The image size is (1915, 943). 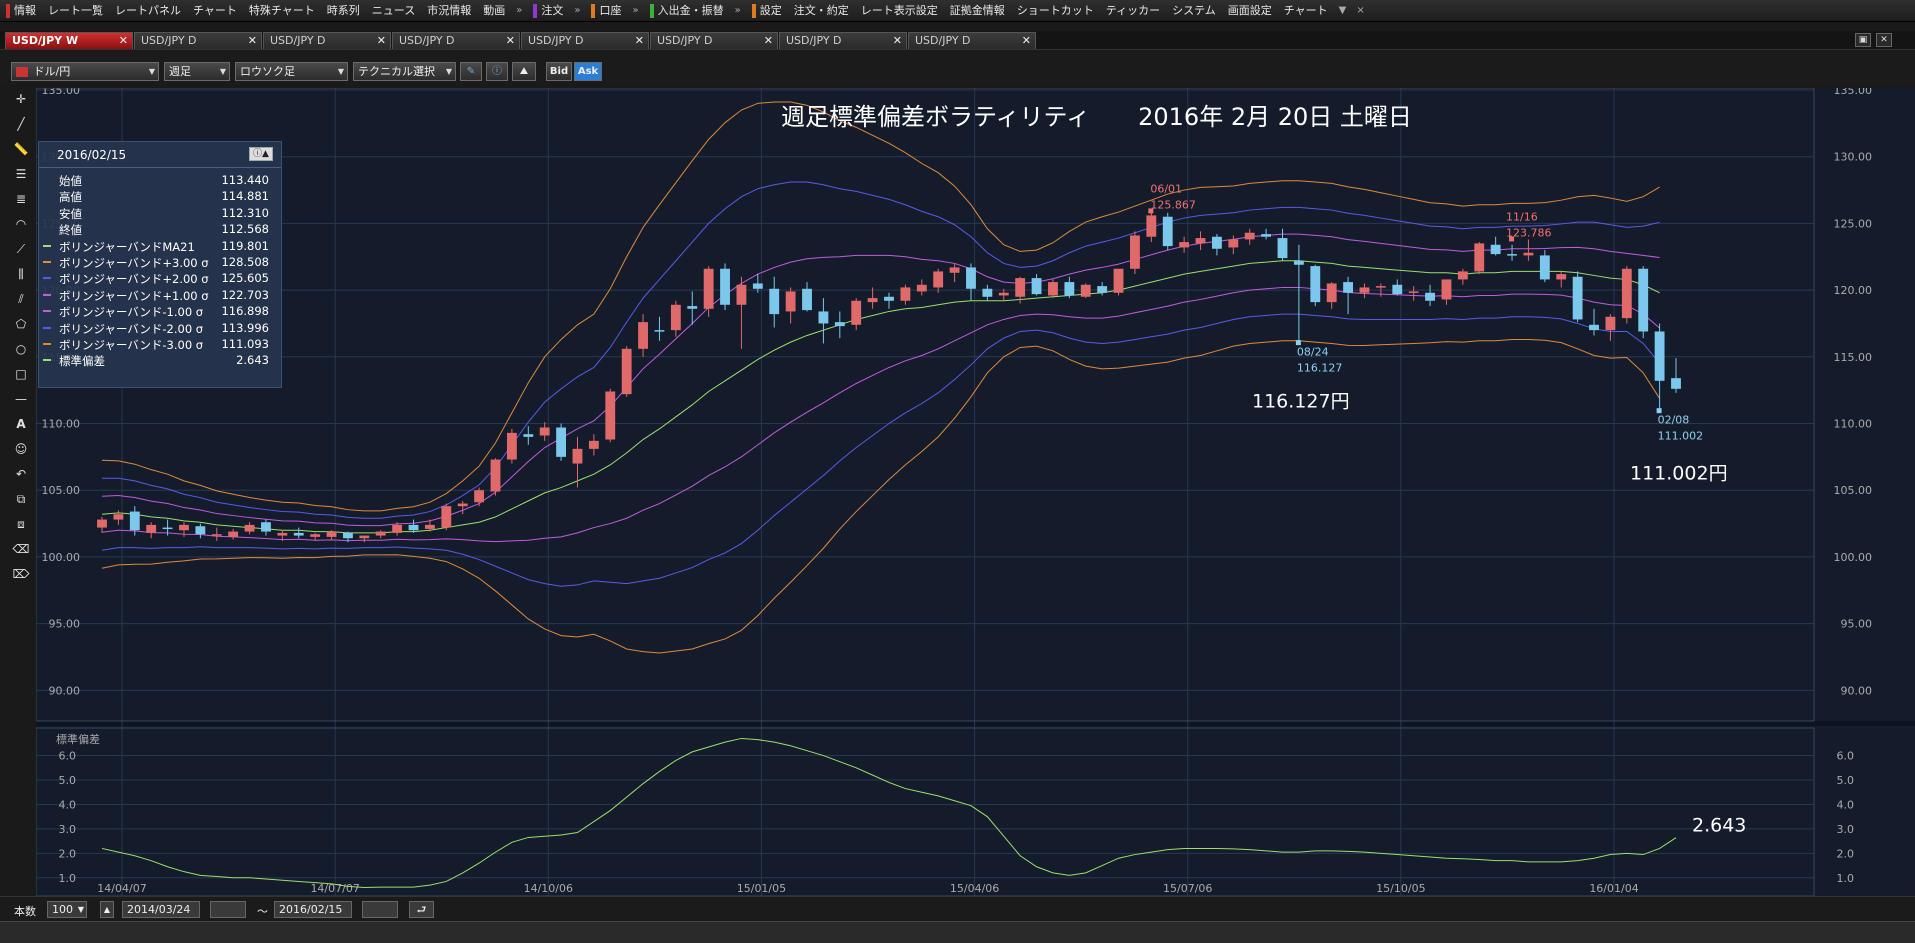 I want to click on return-icon: ⮐, so click(x=421, y=909).